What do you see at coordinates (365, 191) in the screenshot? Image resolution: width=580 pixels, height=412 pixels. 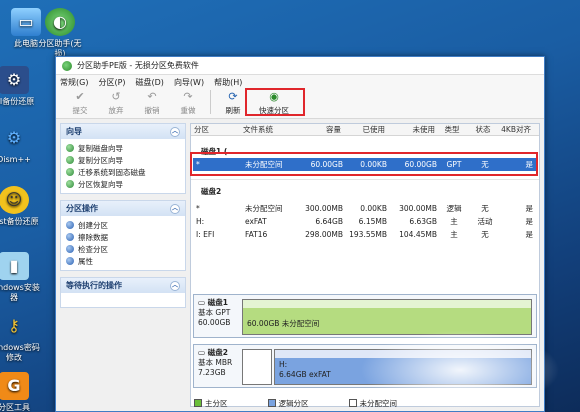 I see `disk2-header: 磁盘2` at bounding box center [365, 191].